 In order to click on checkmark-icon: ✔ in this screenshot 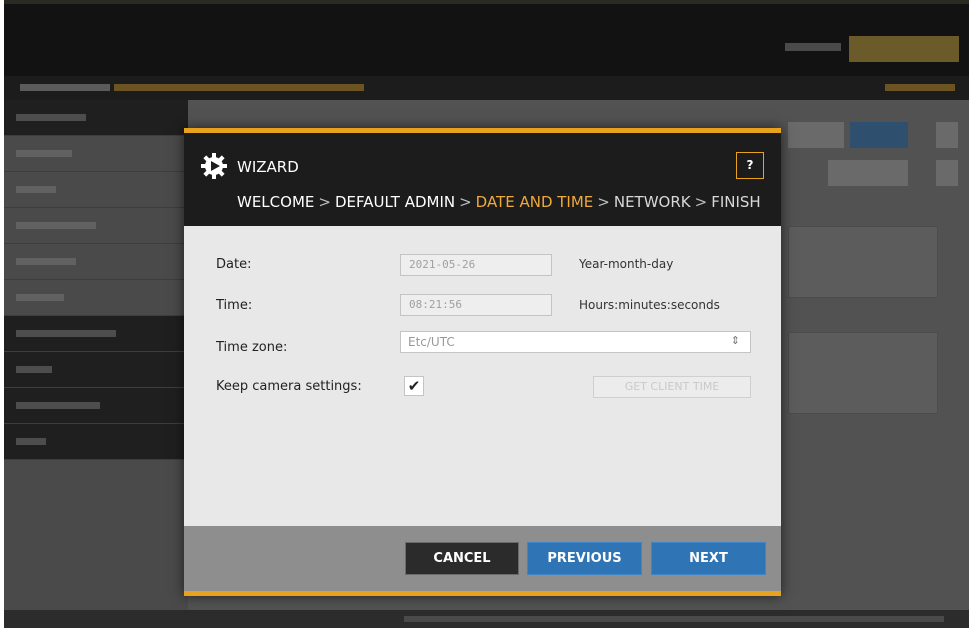, I will do `click(414, 386)`.